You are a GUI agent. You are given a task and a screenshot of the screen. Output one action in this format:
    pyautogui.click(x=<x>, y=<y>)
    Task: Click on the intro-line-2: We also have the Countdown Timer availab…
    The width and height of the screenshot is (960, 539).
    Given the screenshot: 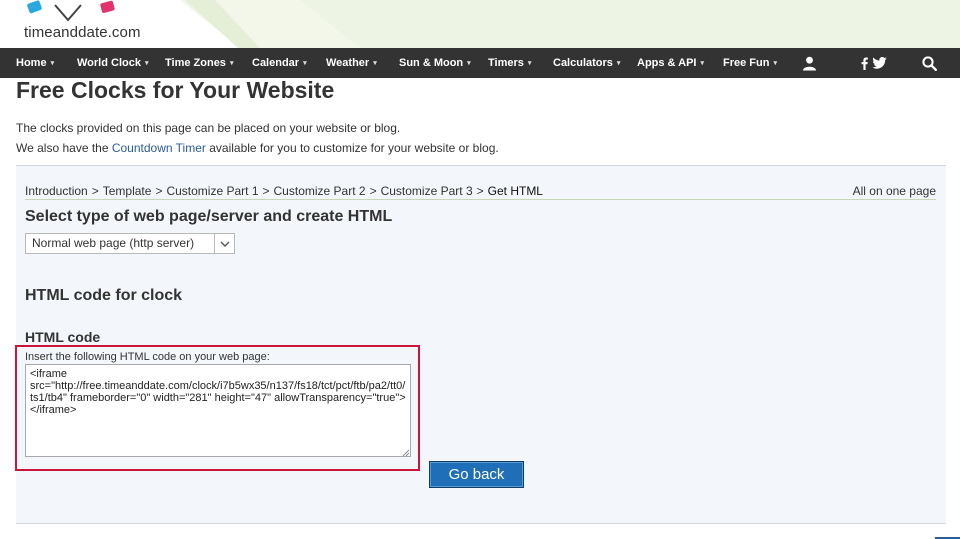 What is the action you would take?
    pyautogui.click(x=257, y=148)
    